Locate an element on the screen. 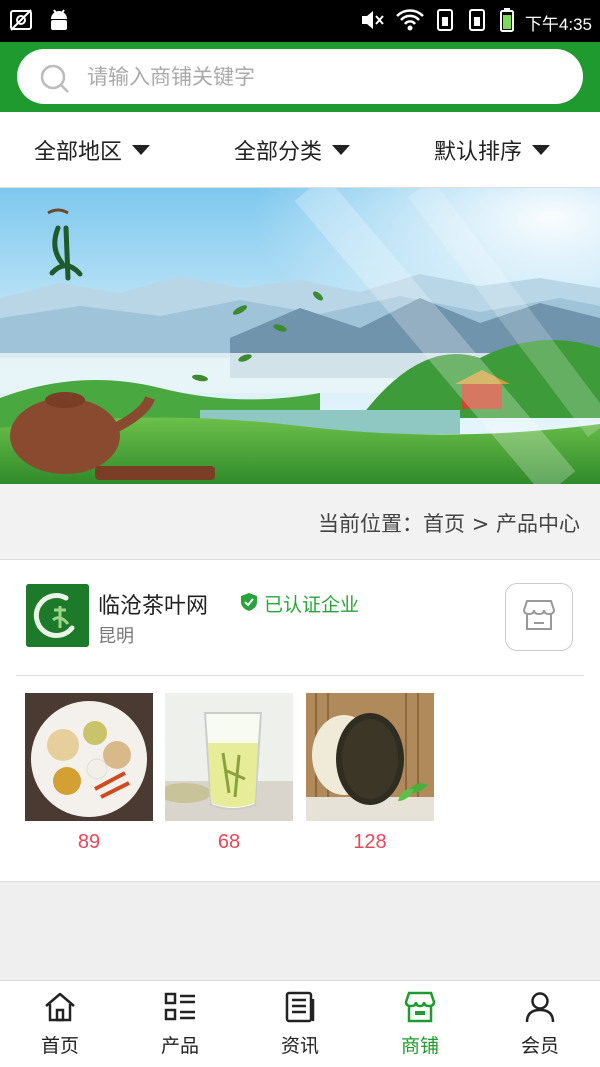 Image resolution: width=600 pixels, height=1067 pixels. nav-shops-label: 商铺 is located at coordinates (419, 1046).